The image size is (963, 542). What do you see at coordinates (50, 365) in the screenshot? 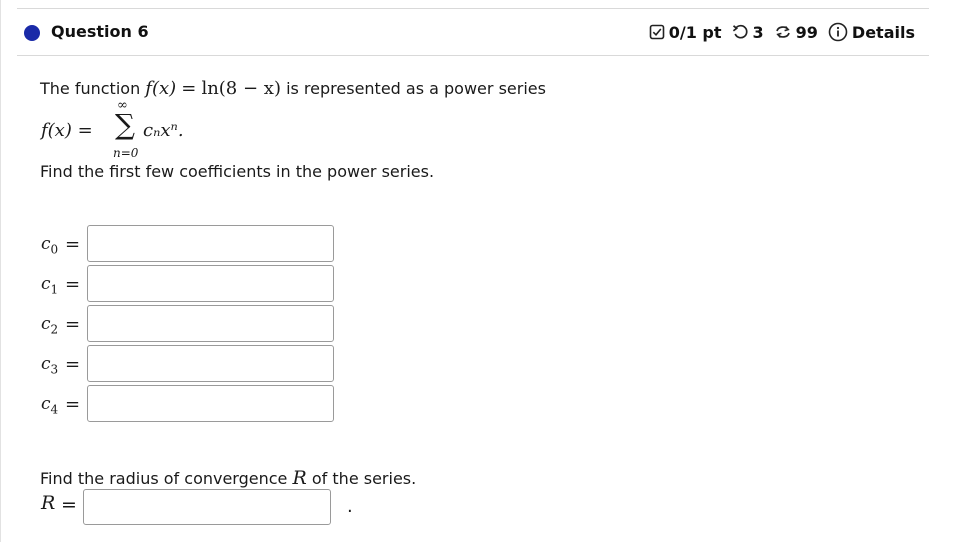
I see `coef-label-3: c3` at bounding box center [50, 365].